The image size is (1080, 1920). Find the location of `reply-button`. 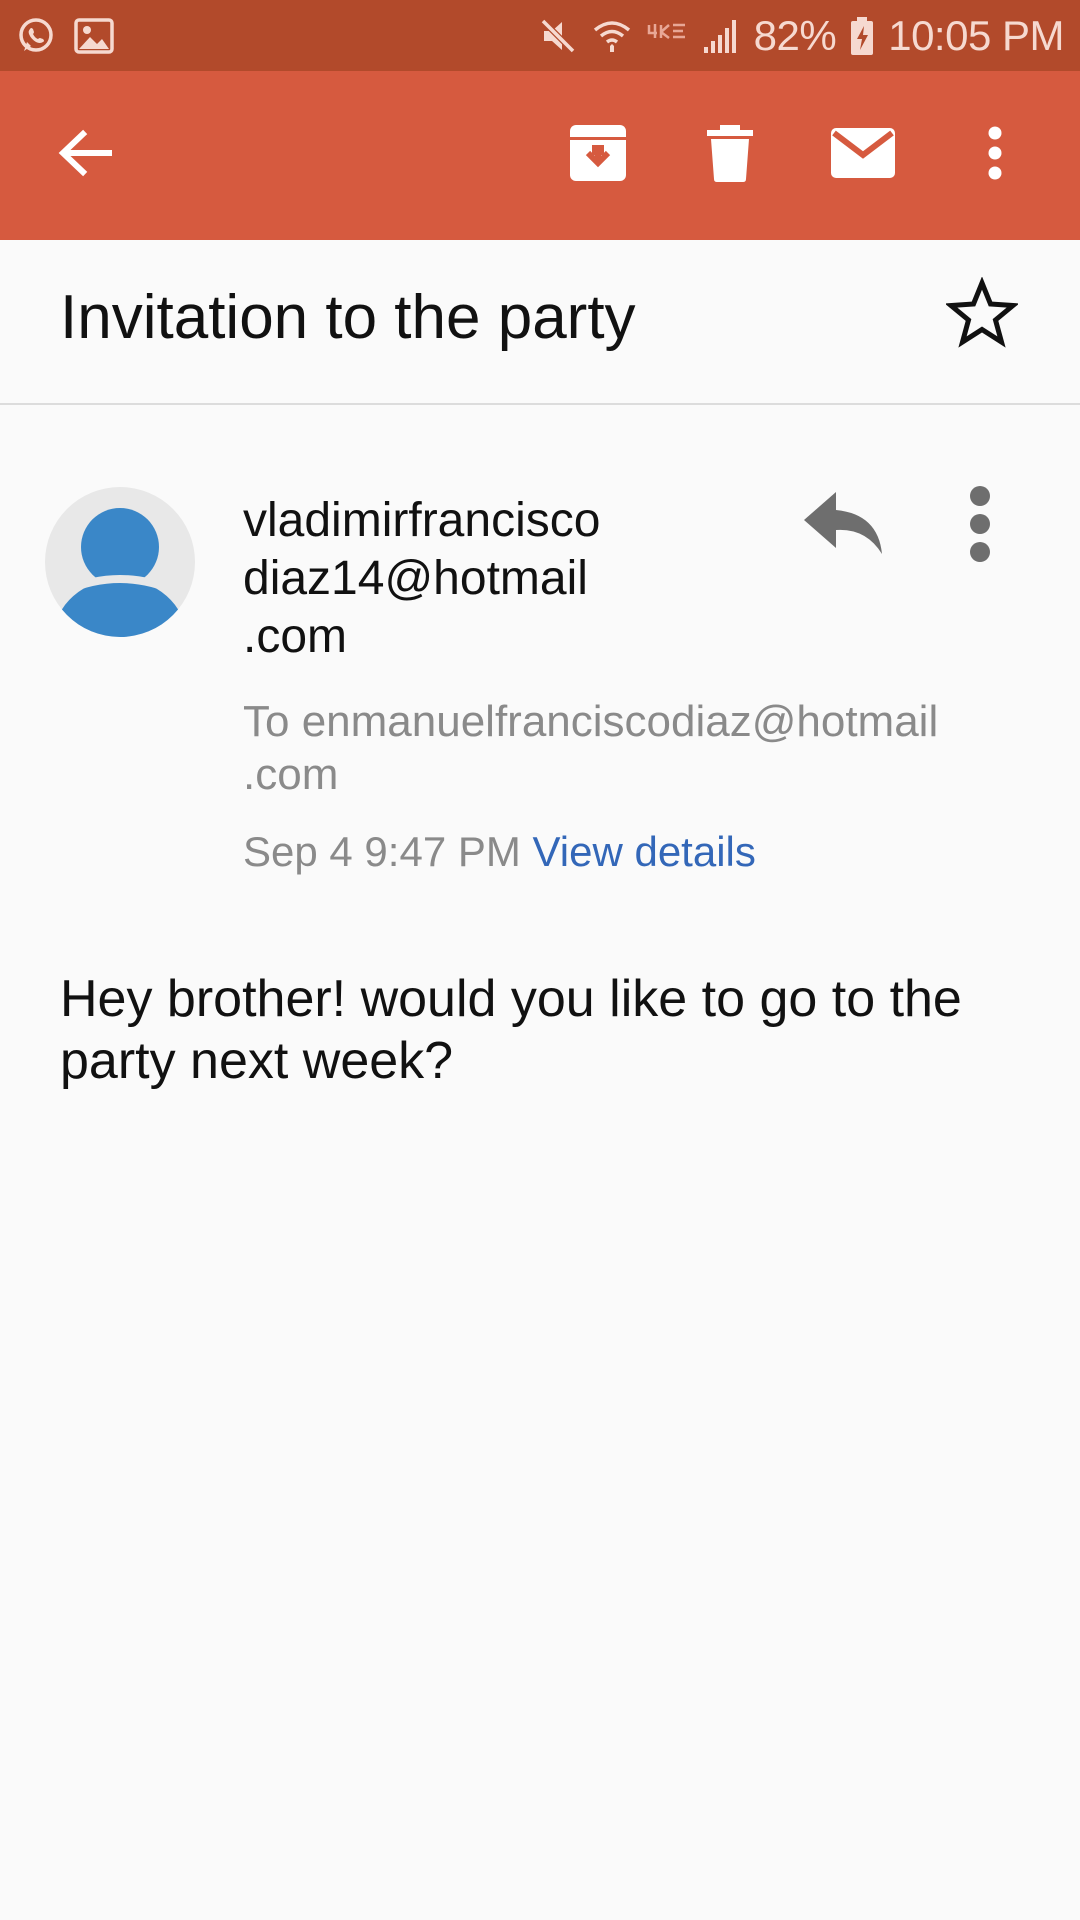

reply-button is located at coordinates (844, 524).